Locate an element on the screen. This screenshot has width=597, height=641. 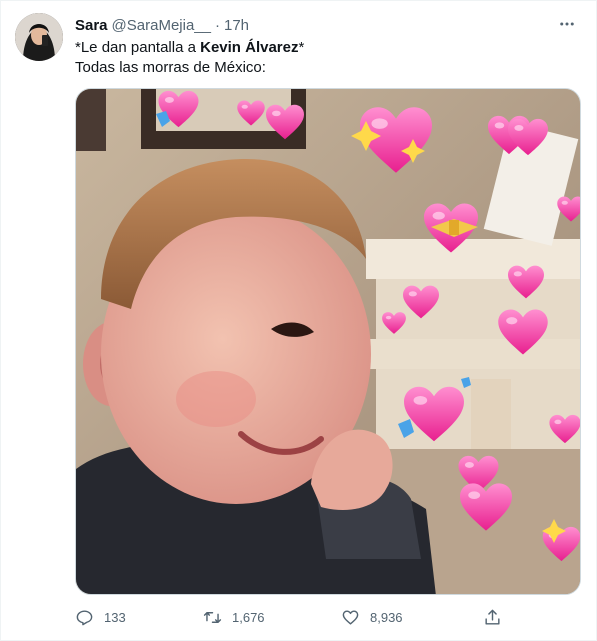
retweet-count: 1,676 is located at coordinates (248, 617).